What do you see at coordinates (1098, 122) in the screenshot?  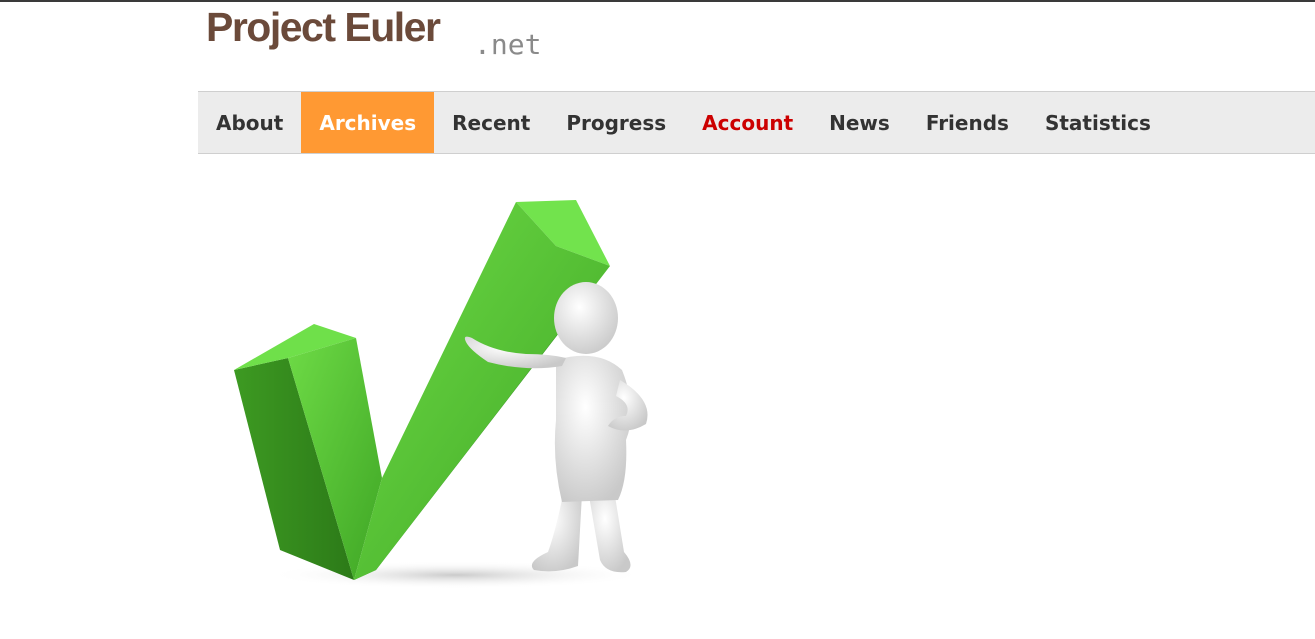 I see `nav-item-statistics: Statistics` at bounding box center [1098, 122].